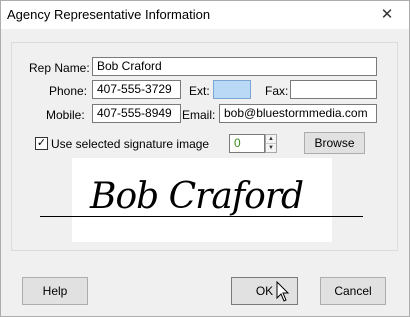 Image resolution: width=410 pixels, height=317 pixels. I want to click on phone-label: Phone:, so click(68, 91).